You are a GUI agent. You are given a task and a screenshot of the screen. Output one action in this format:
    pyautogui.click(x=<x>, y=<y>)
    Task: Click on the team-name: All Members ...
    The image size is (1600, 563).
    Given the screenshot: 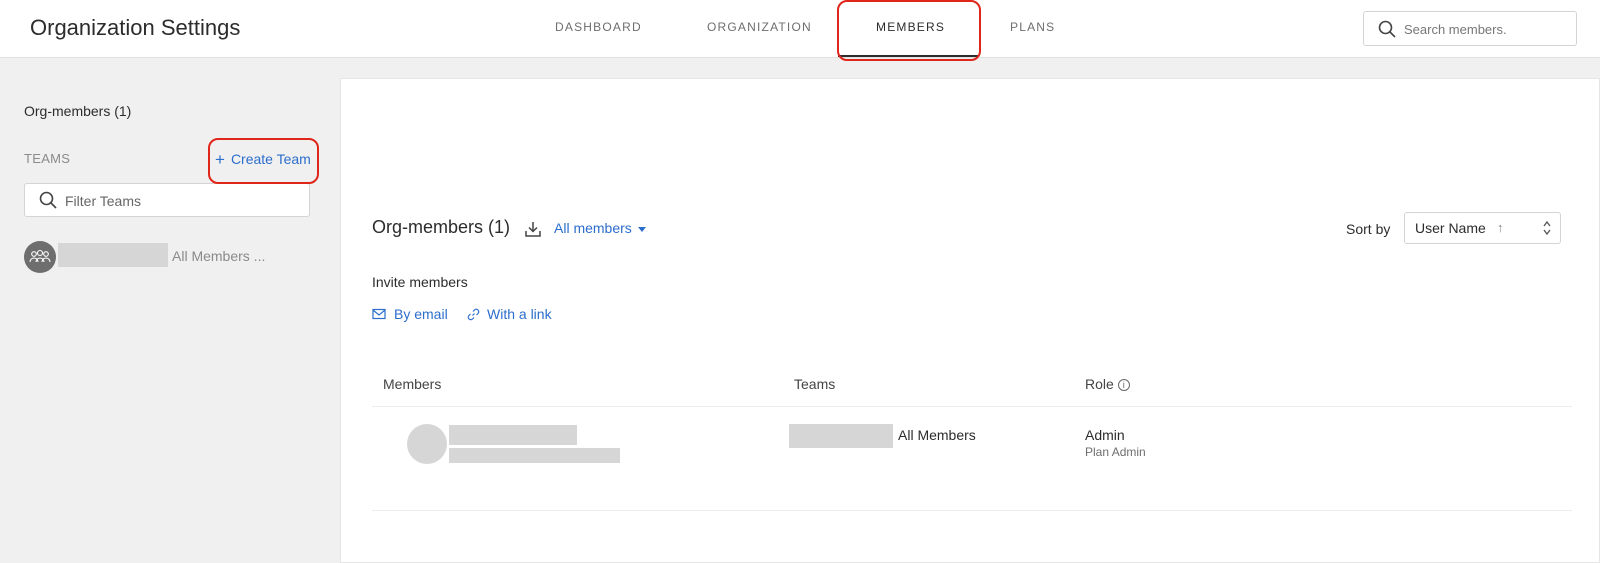 What is the action you would take?
    pyautogui.click(x=219, y=256)
    